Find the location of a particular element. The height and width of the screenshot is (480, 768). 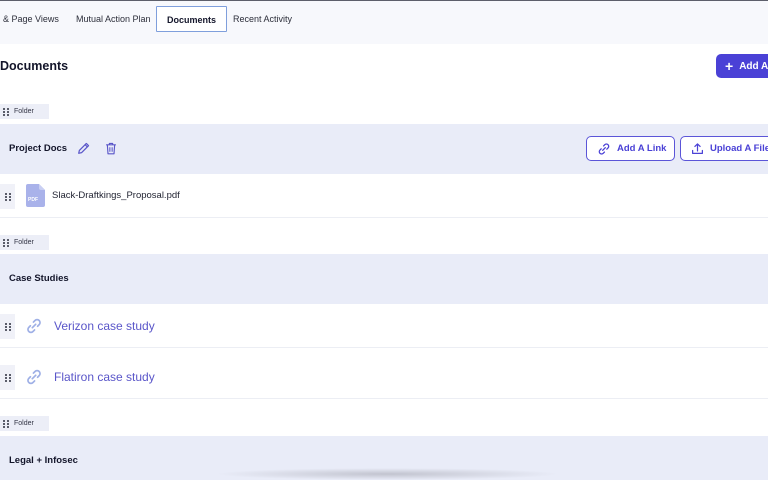

tab-documents: Documents is located at coordinates (192, 19).